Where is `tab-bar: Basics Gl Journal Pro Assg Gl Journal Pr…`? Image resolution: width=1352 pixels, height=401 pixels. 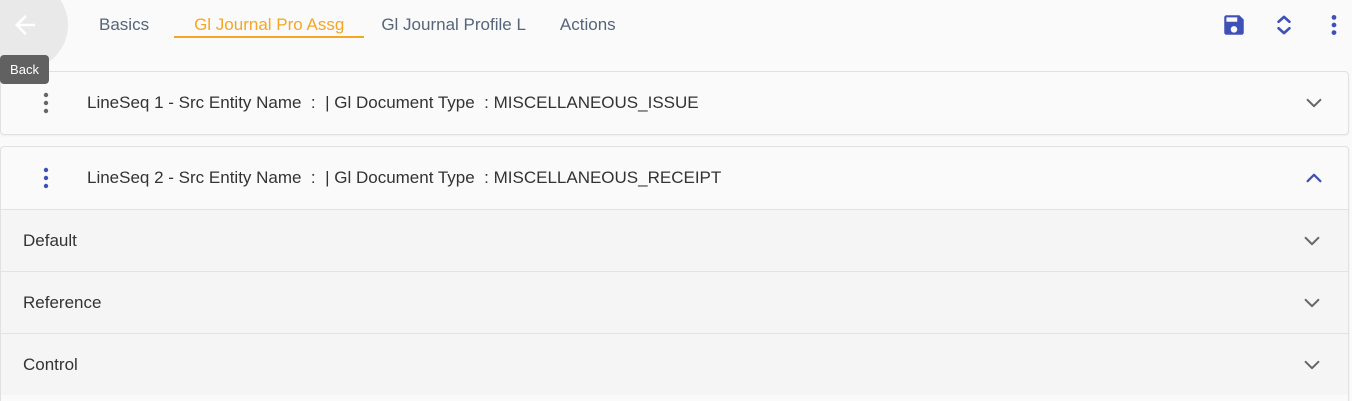
tab-bar: Basics Gl Journal Pro Assg Gl Journal Pr… is located at coordinates (357, 20).